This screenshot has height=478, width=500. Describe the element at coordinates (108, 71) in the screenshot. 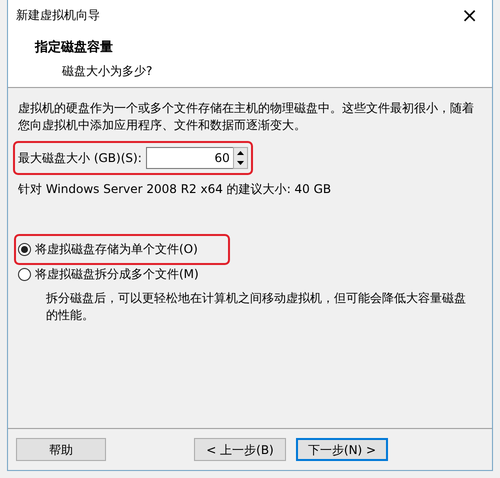

I see `page-subtitle: 磁盘大小为多少?` at that location.